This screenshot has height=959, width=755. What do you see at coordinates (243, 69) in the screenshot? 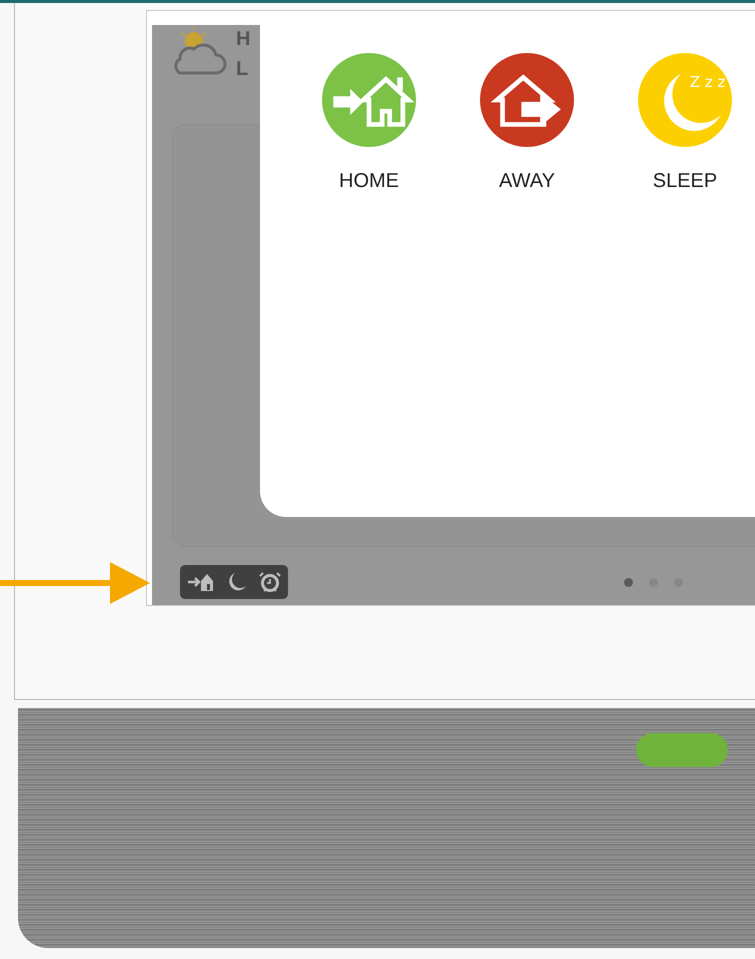
I see `low-temp-label: L` at bounding box center [243, 69].